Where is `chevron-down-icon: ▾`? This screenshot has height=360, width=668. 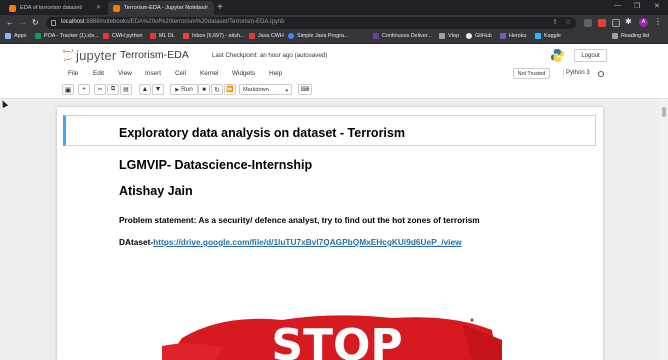
chevron-down-icon: ▾ is located at coordinates (286, 91).